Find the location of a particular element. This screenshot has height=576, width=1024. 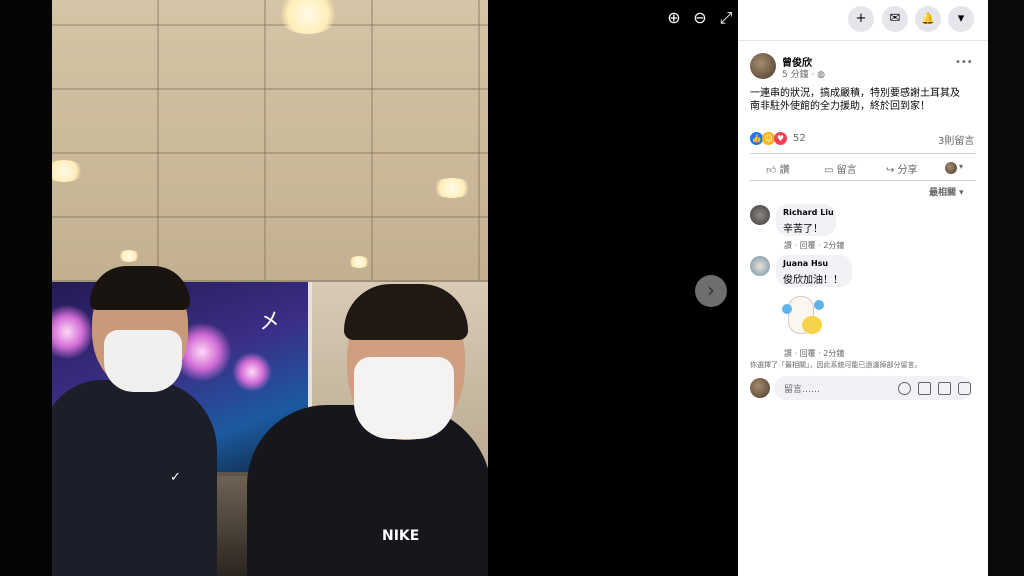

person-right-mask is located at coordinates (404, 398).